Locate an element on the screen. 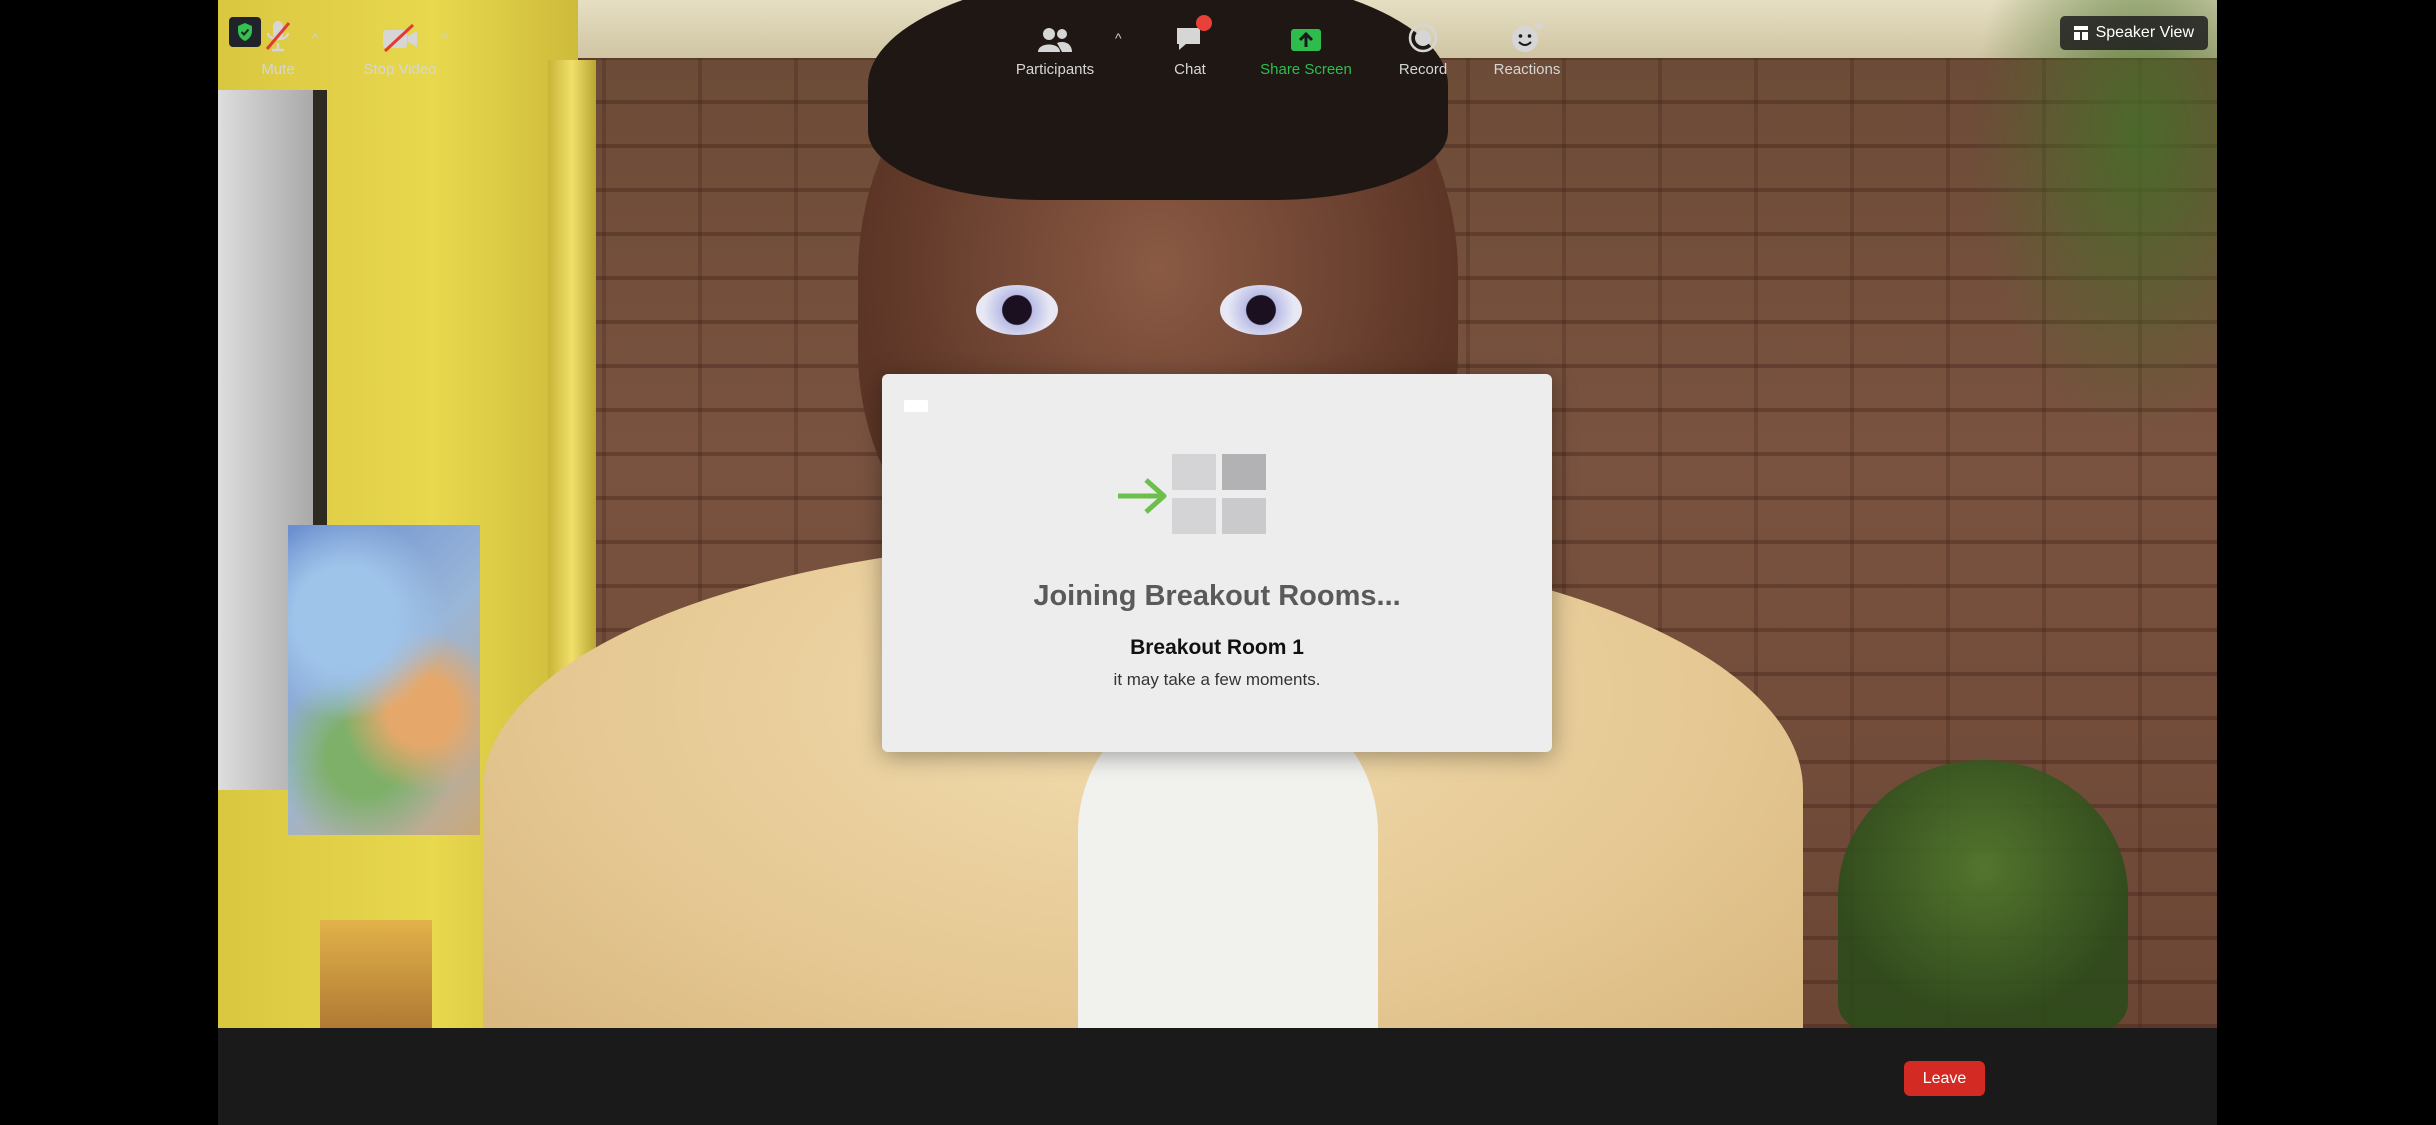  participant-eye-left is located at coordinates (1017, 310).